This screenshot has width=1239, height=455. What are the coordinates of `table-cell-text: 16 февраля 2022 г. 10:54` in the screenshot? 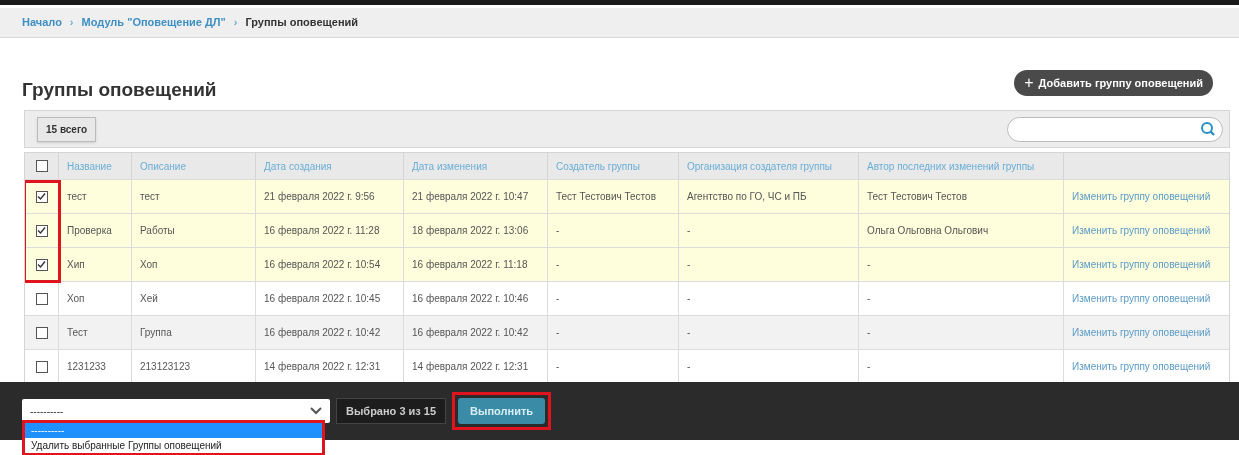 It's located at (322, 265).